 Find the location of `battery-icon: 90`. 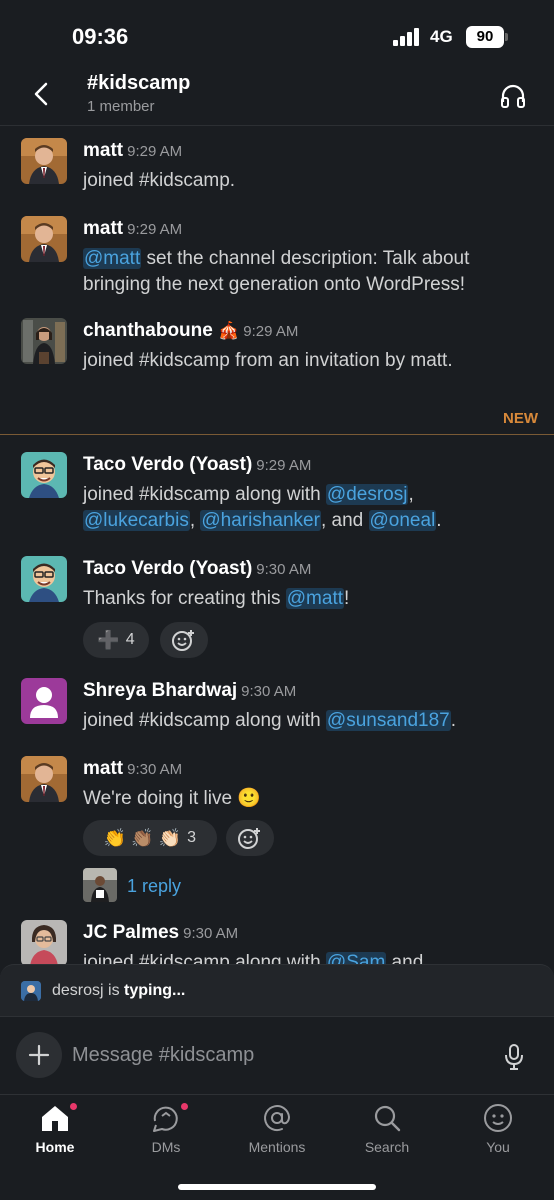

battery-icon: 90 is located at coordinates (485, 37).